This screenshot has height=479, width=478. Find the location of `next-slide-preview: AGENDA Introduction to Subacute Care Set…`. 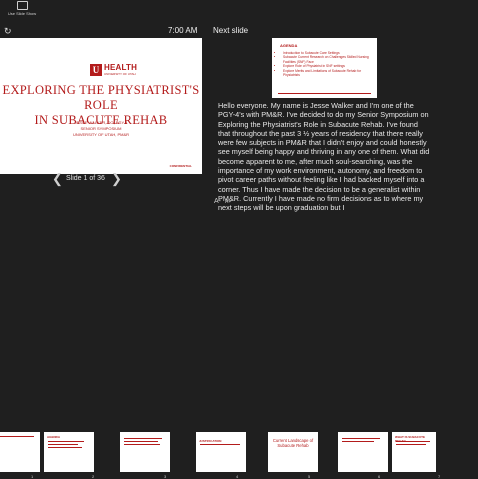

next-slide-preview: AGENDA Introduction to Subacute Care Set… is located at coordinates (324, 68).